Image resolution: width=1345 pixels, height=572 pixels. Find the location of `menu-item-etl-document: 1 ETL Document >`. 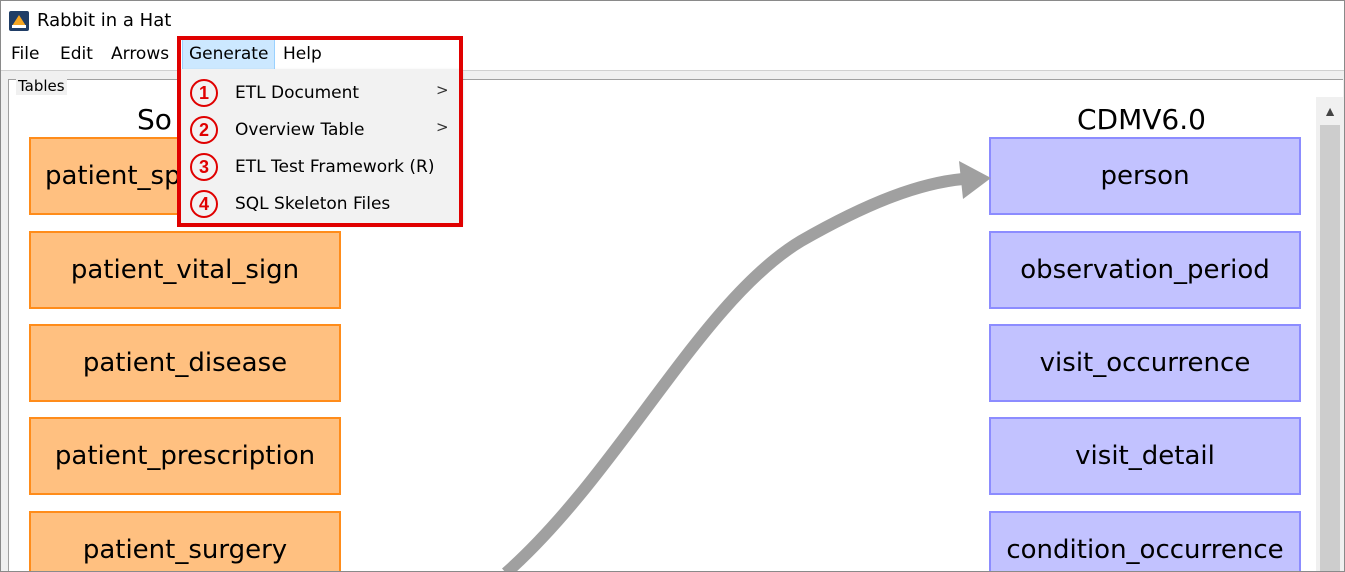

menu-item-etl-document: 1 ETL Document > is located at coordinates (320, 93).